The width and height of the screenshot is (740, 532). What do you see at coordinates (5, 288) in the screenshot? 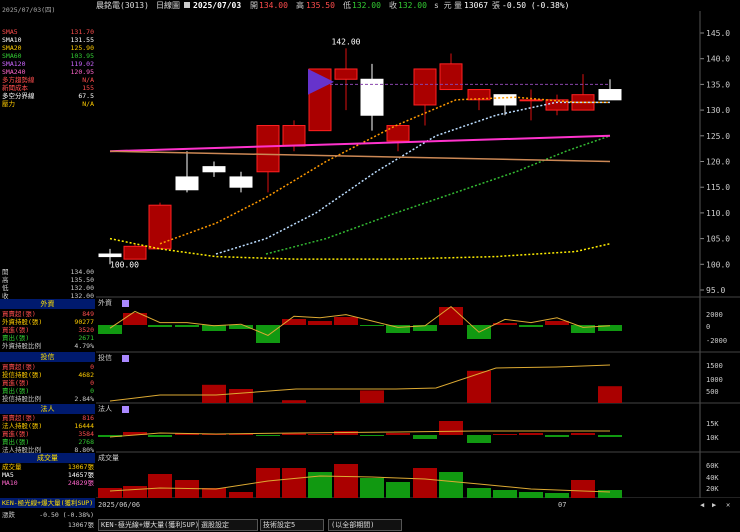
I see `ohlc-label: 低` at bounding box center [5, 288].